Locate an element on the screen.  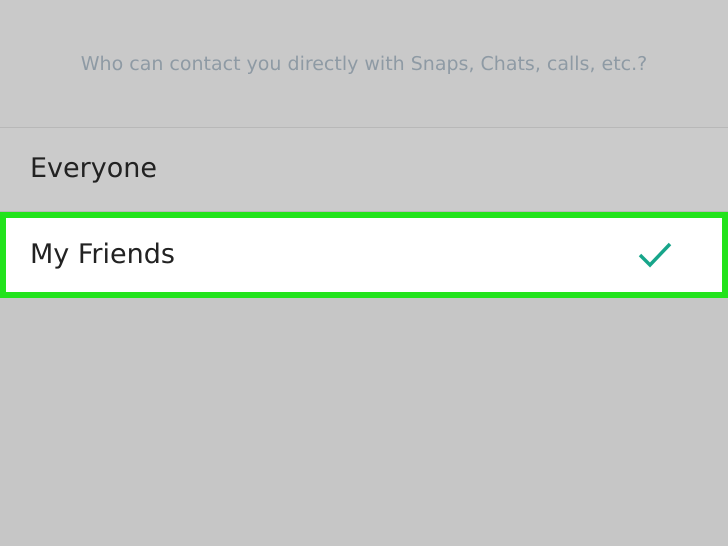
description-text: Who can contact you directly with Snaps, Chats, calls, etc.? is located at coordinates (364, 64).